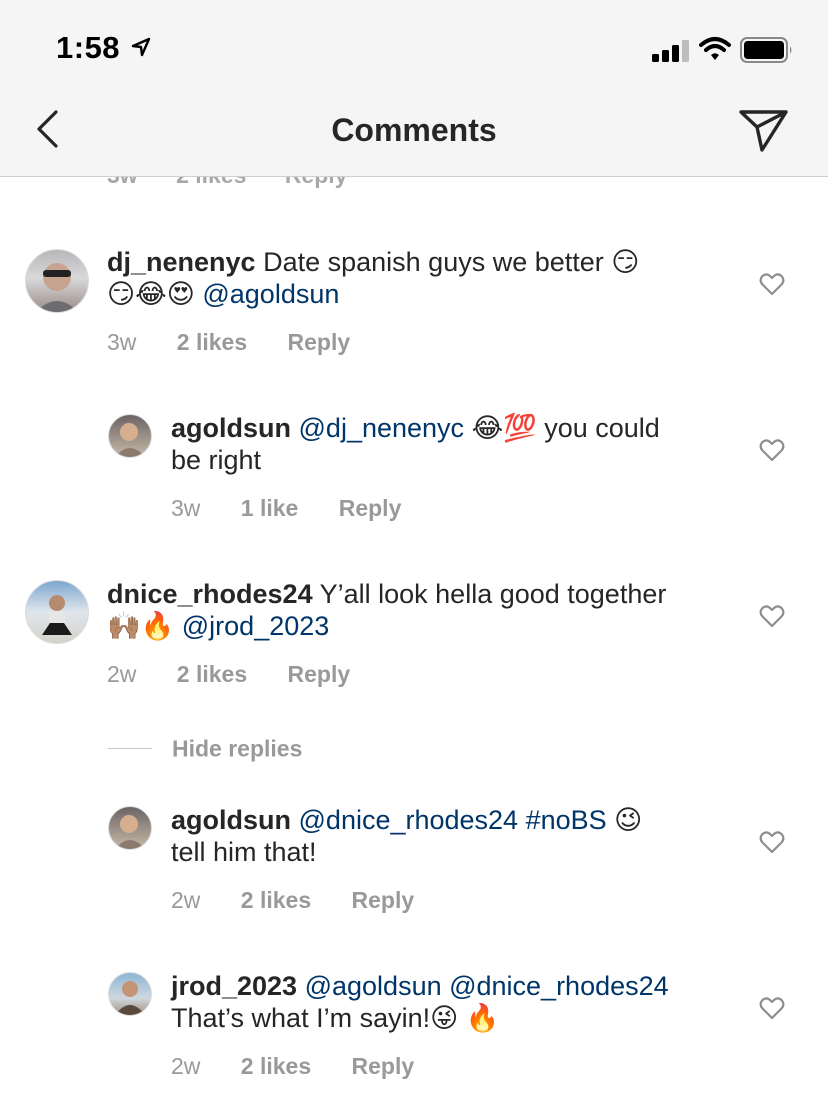  Describe the element at coordinates (130, 749) in the screenshot. I see `divider-line` at that location.